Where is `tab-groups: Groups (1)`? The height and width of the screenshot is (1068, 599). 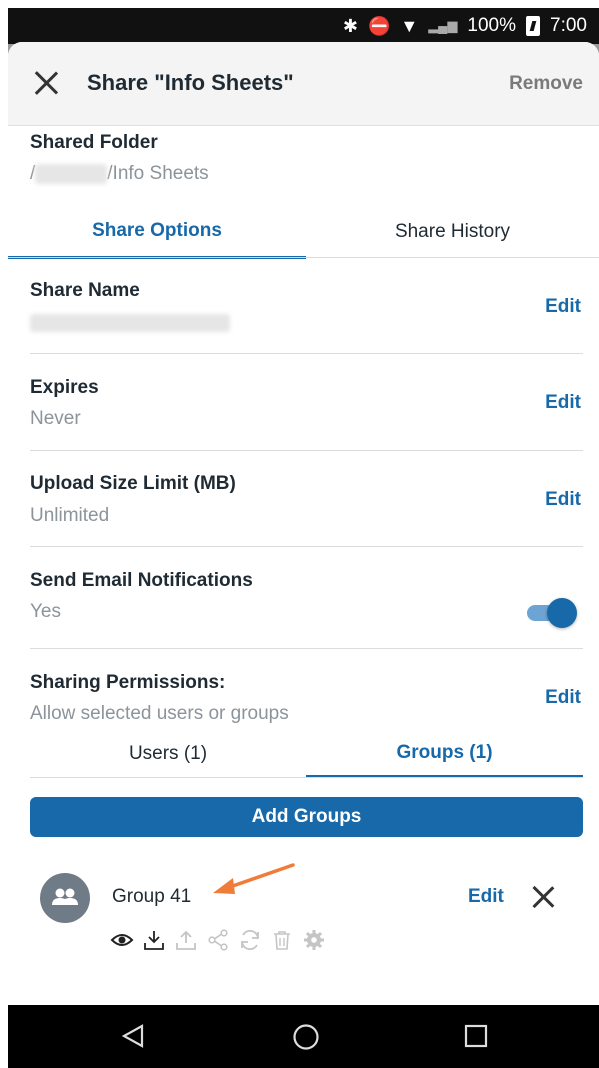
tab-groups: Groups (1) is located at coordinates (444, 754).